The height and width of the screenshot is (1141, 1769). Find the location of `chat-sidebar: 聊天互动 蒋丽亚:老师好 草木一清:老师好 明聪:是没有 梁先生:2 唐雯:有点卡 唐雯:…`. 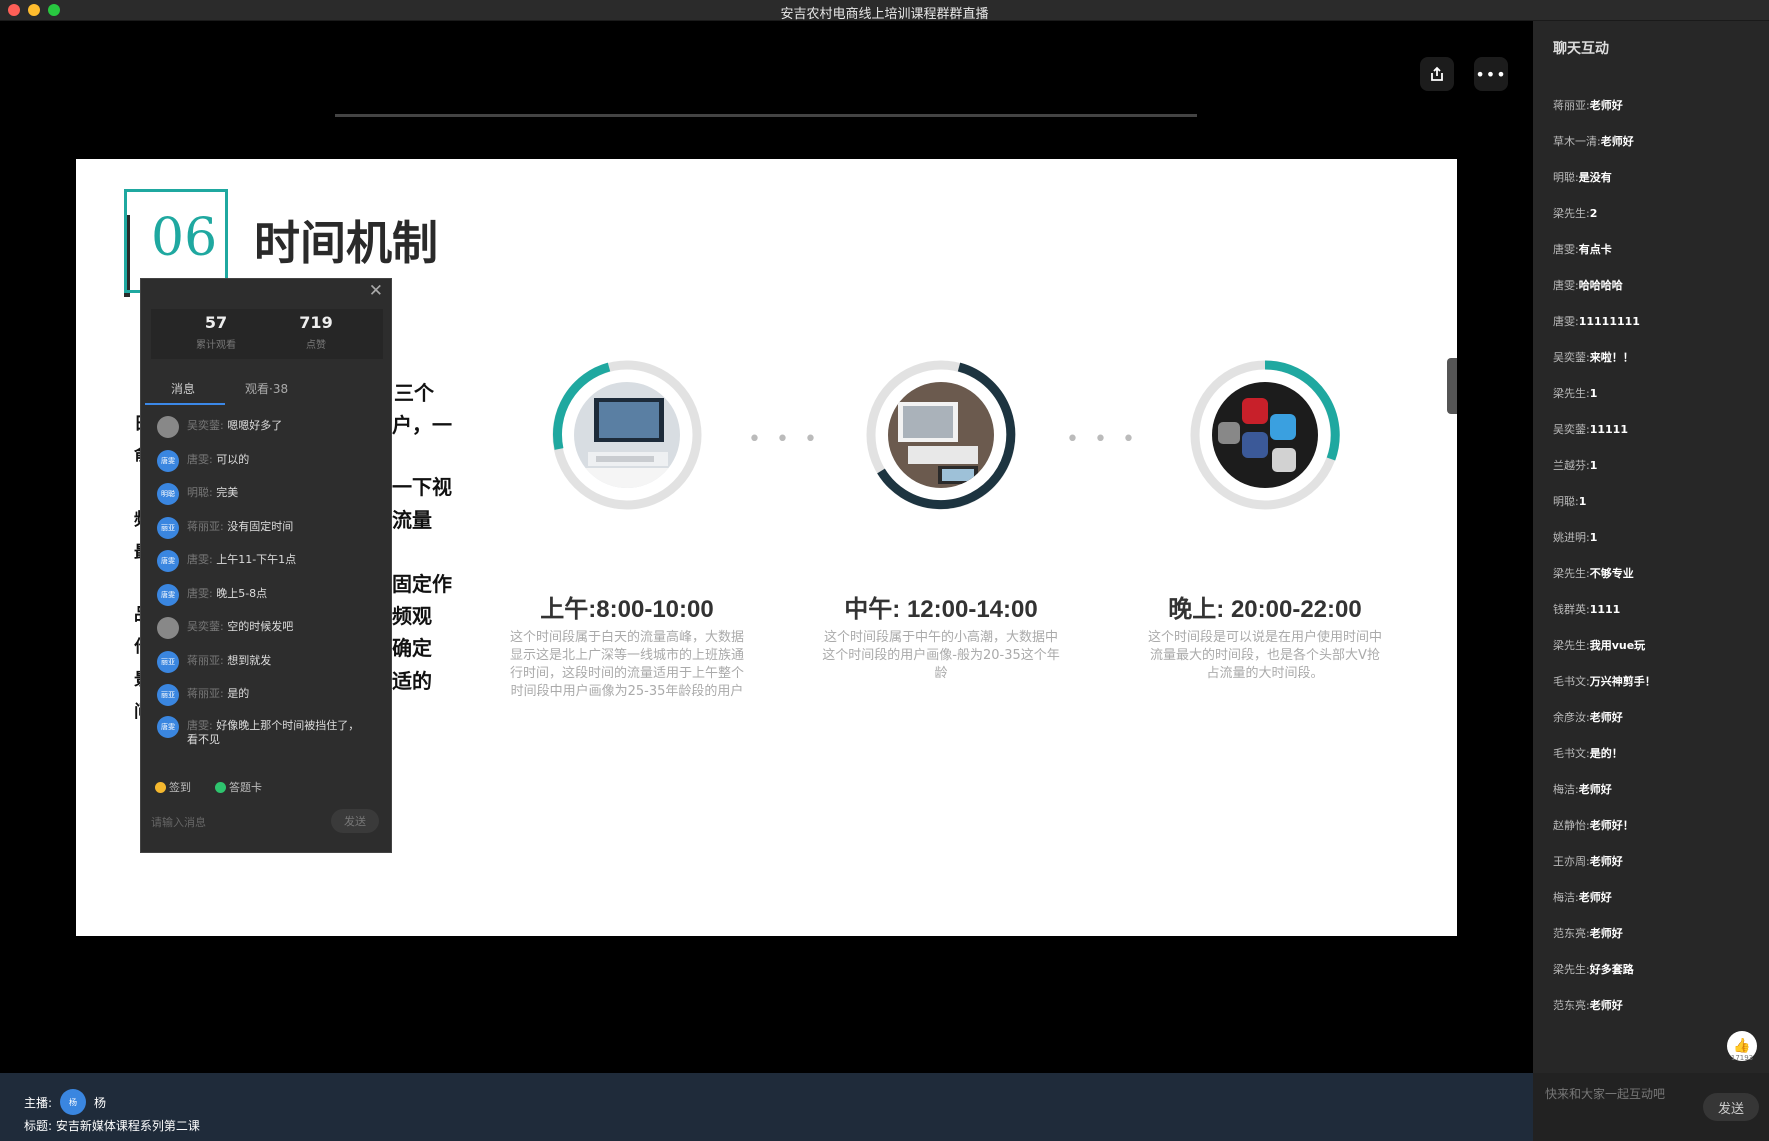

chat-sidebar: 聊天互动 蒋丽亚:老师好 草木一清:老师好 明聪:是没有 梁先生:2 唐雯:有点卡 唐雯:… is located at coordinates (1651, 547).